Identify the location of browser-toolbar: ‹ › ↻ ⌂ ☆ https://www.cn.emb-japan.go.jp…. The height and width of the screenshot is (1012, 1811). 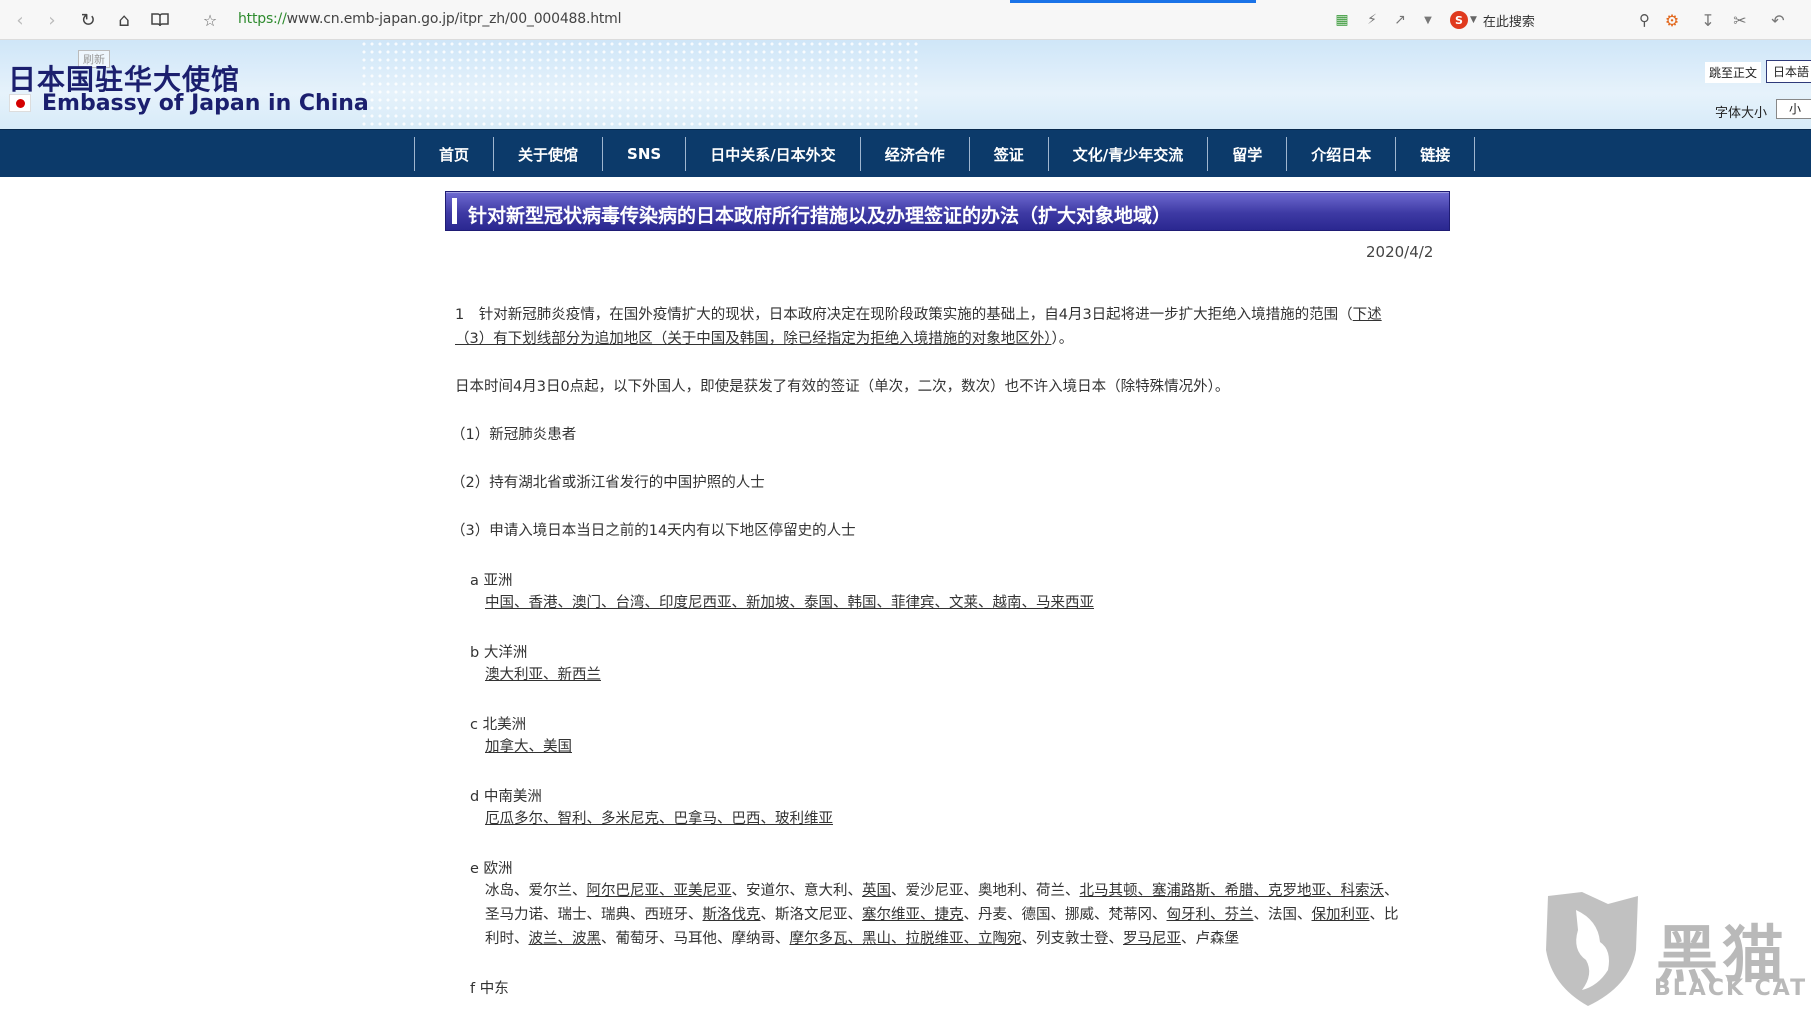
(905, 20).